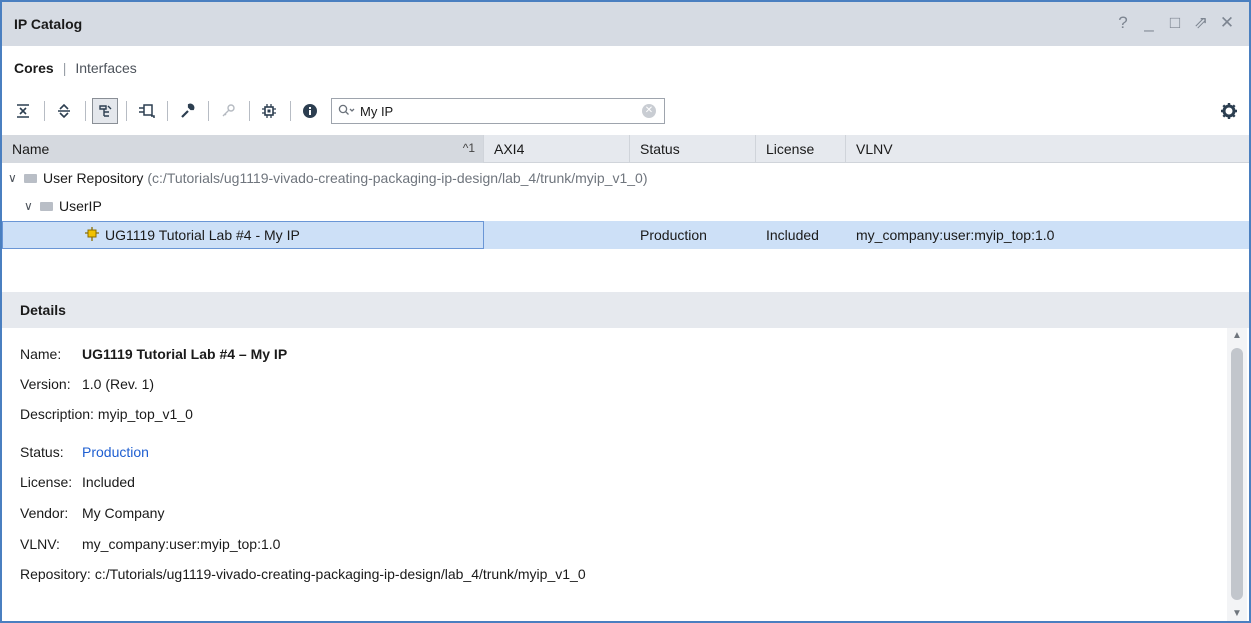 The image size is (1251, 623). Describe the element at coordinates (625, 206) in the screenshot. I see `tree-row-userip: ∨ UserIP` at that location.